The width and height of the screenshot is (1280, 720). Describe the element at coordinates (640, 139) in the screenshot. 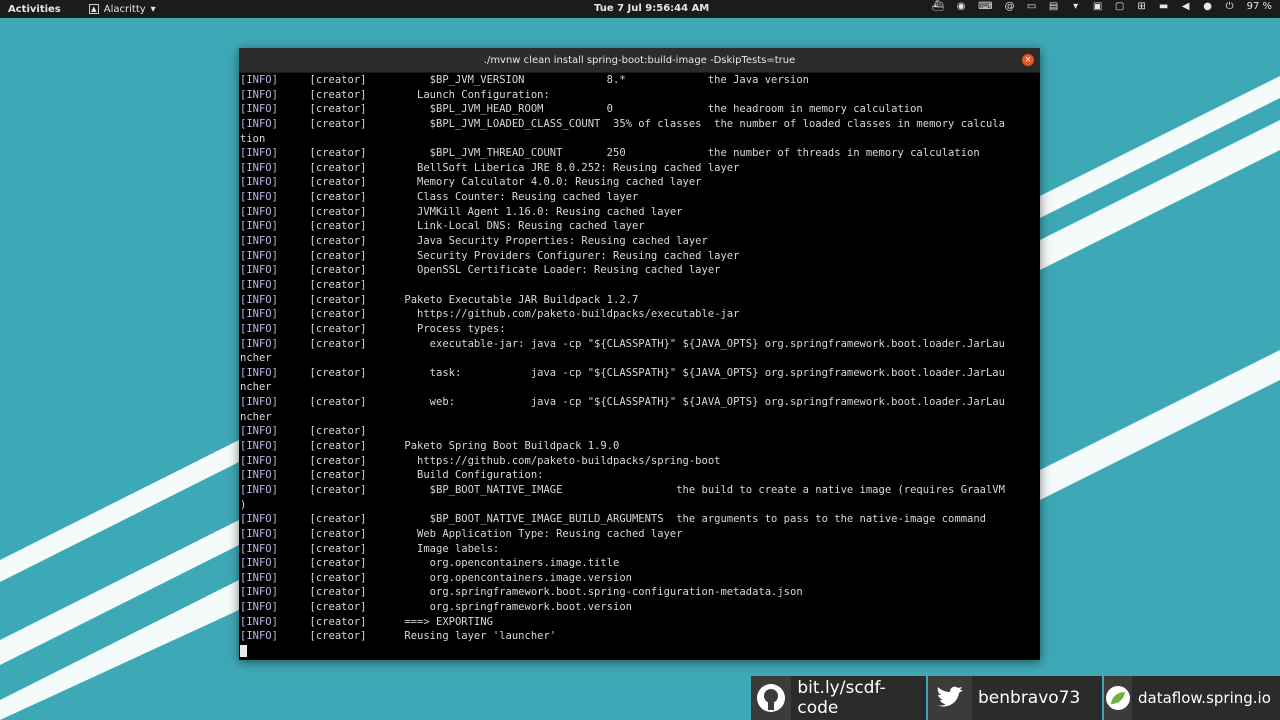

I see `terminal-line: tion` at that location.